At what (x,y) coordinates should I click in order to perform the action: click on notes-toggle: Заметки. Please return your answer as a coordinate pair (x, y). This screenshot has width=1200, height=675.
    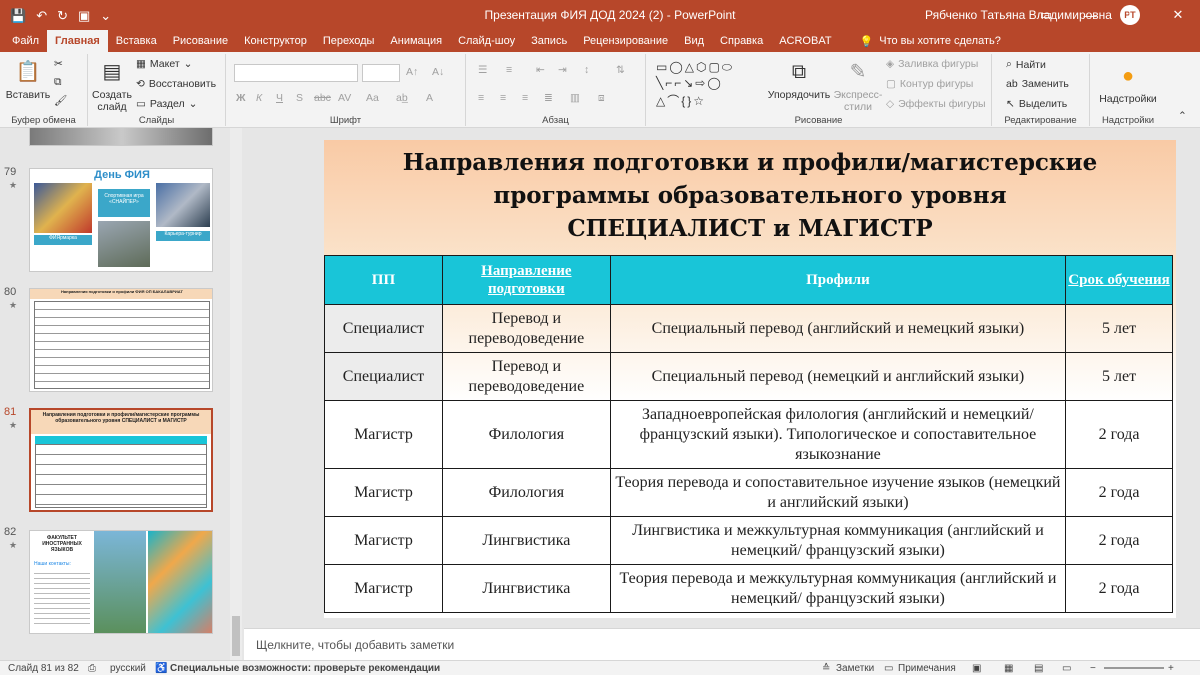
    Looking at the image, I should click on (855, 668).